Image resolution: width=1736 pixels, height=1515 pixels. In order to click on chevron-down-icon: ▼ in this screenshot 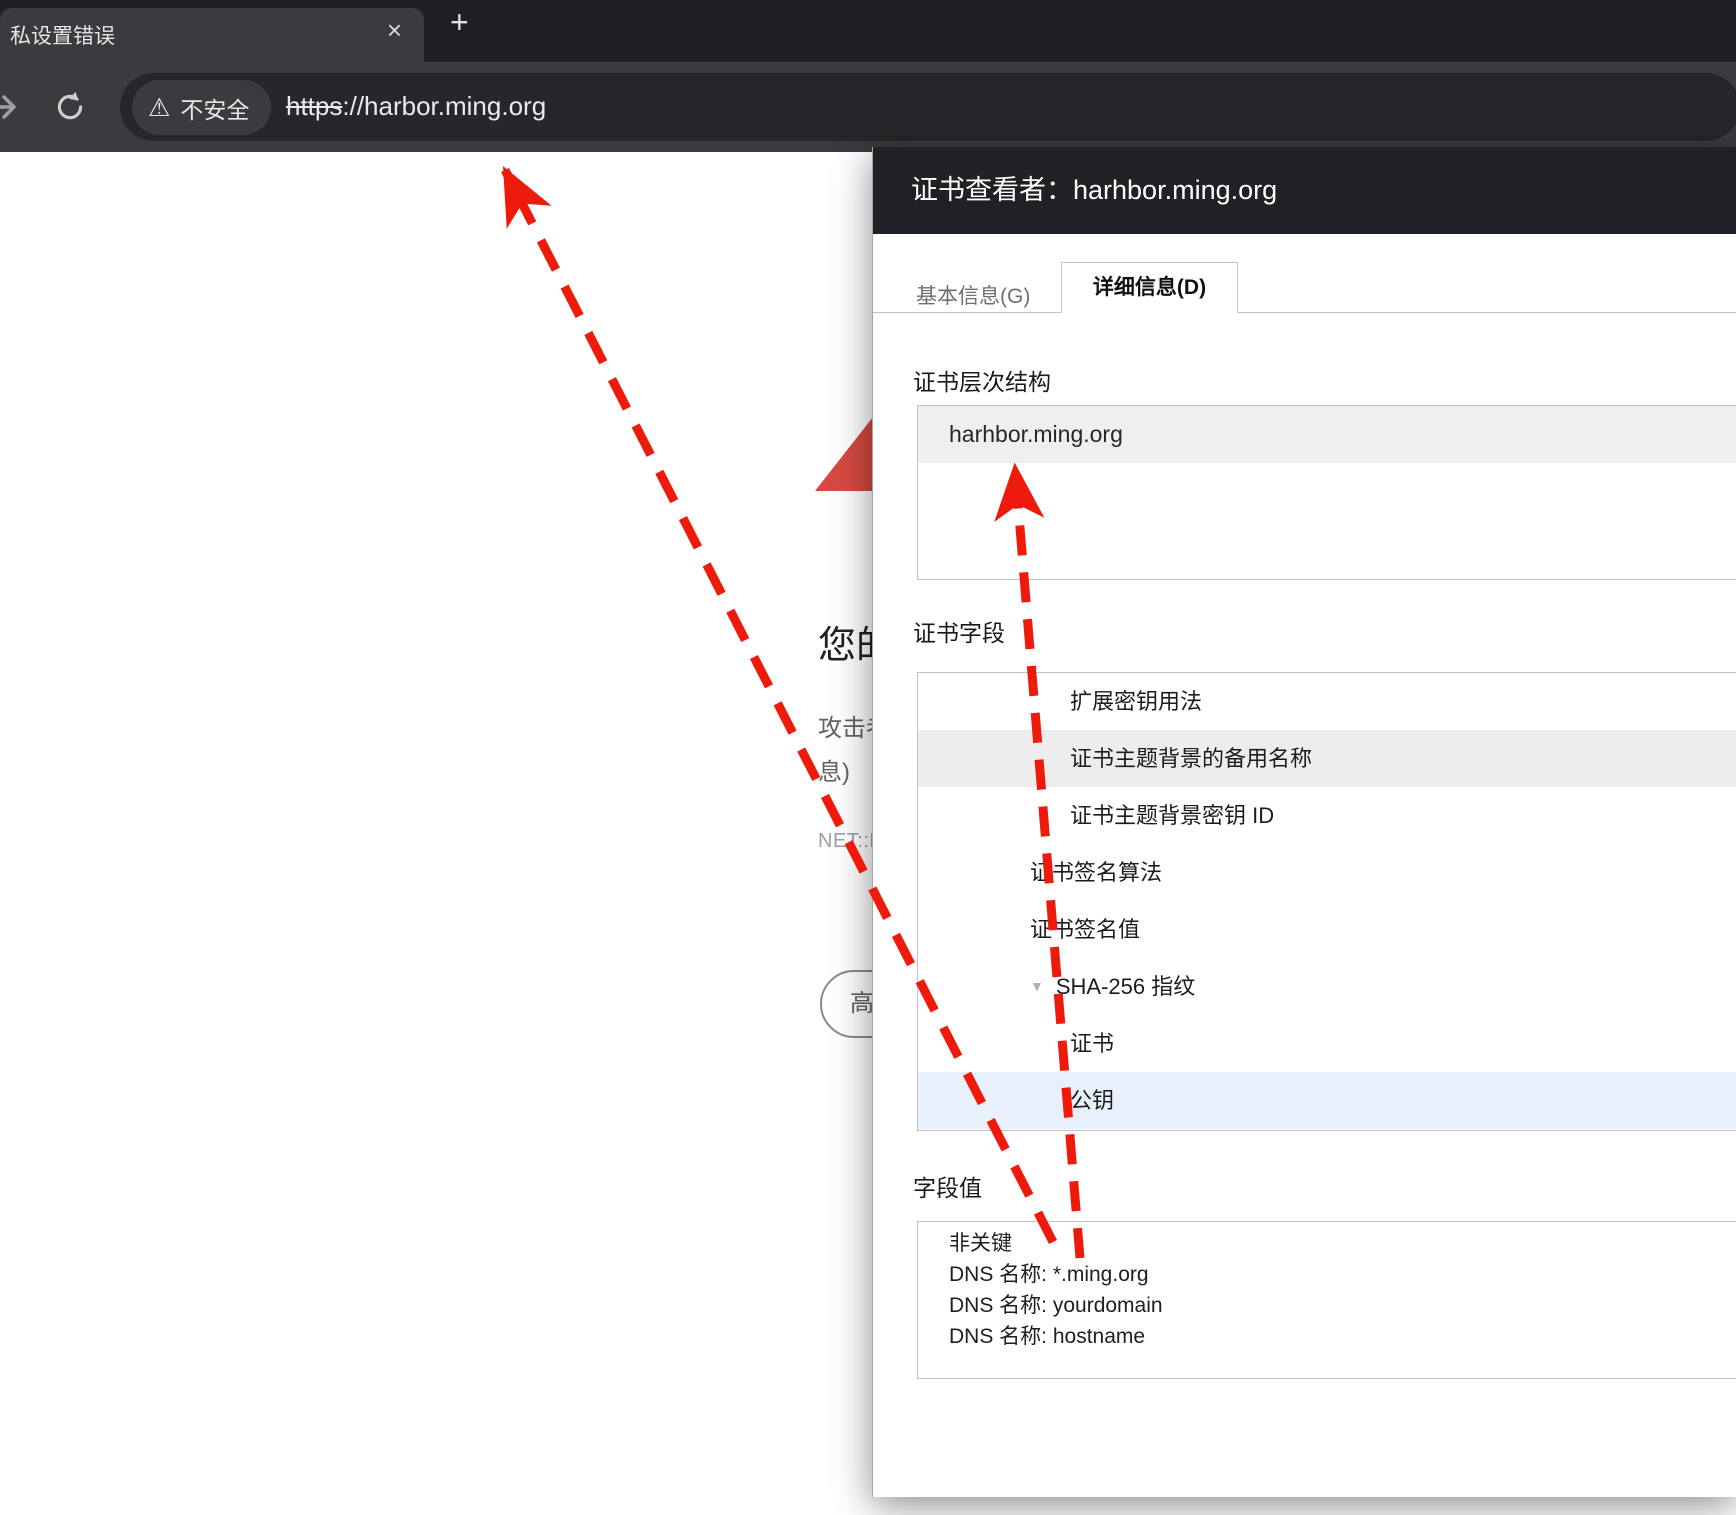, I will do `click(1037, 986)`.